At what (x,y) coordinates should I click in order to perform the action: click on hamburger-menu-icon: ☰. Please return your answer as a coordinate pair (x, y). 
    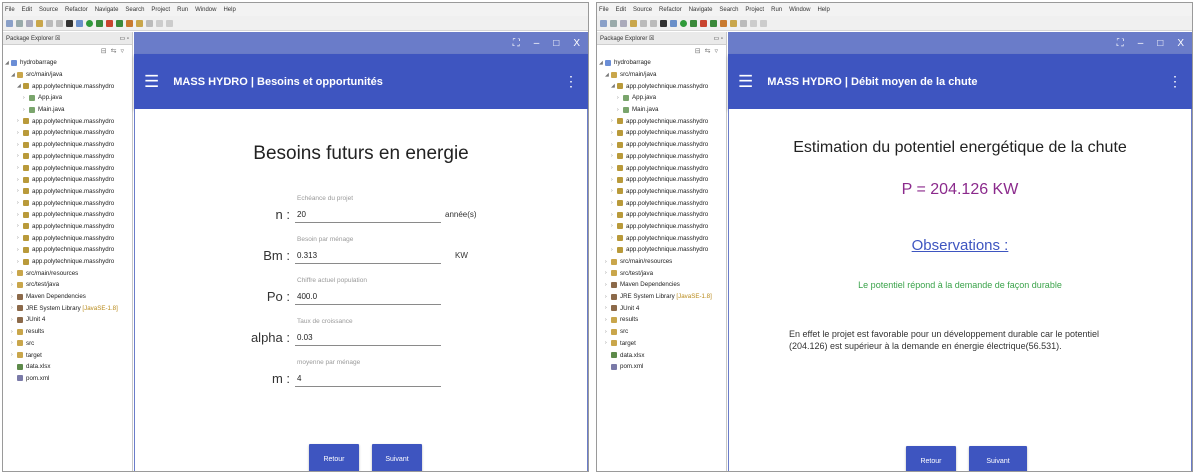
    Looking at the image, I should click on (151, 82).